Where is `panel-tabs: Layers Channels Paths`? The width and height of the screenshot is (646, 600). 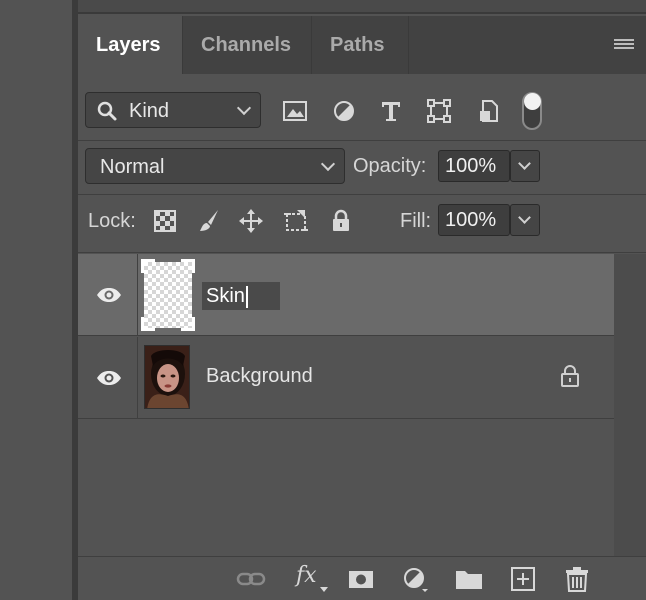
panel-tabs: Layers Channels Paths is located at coordinates (362, 45).